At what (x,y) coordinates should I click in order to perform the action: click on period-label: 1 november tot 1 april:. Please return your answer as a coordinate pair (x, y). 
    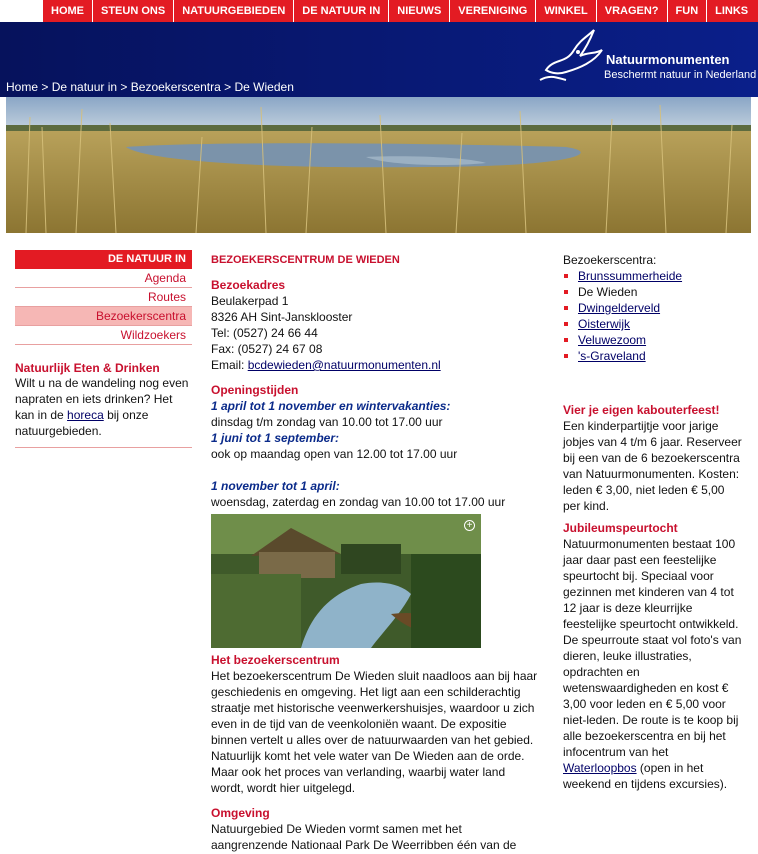
    Looking at the image, I should click on (275, 486).